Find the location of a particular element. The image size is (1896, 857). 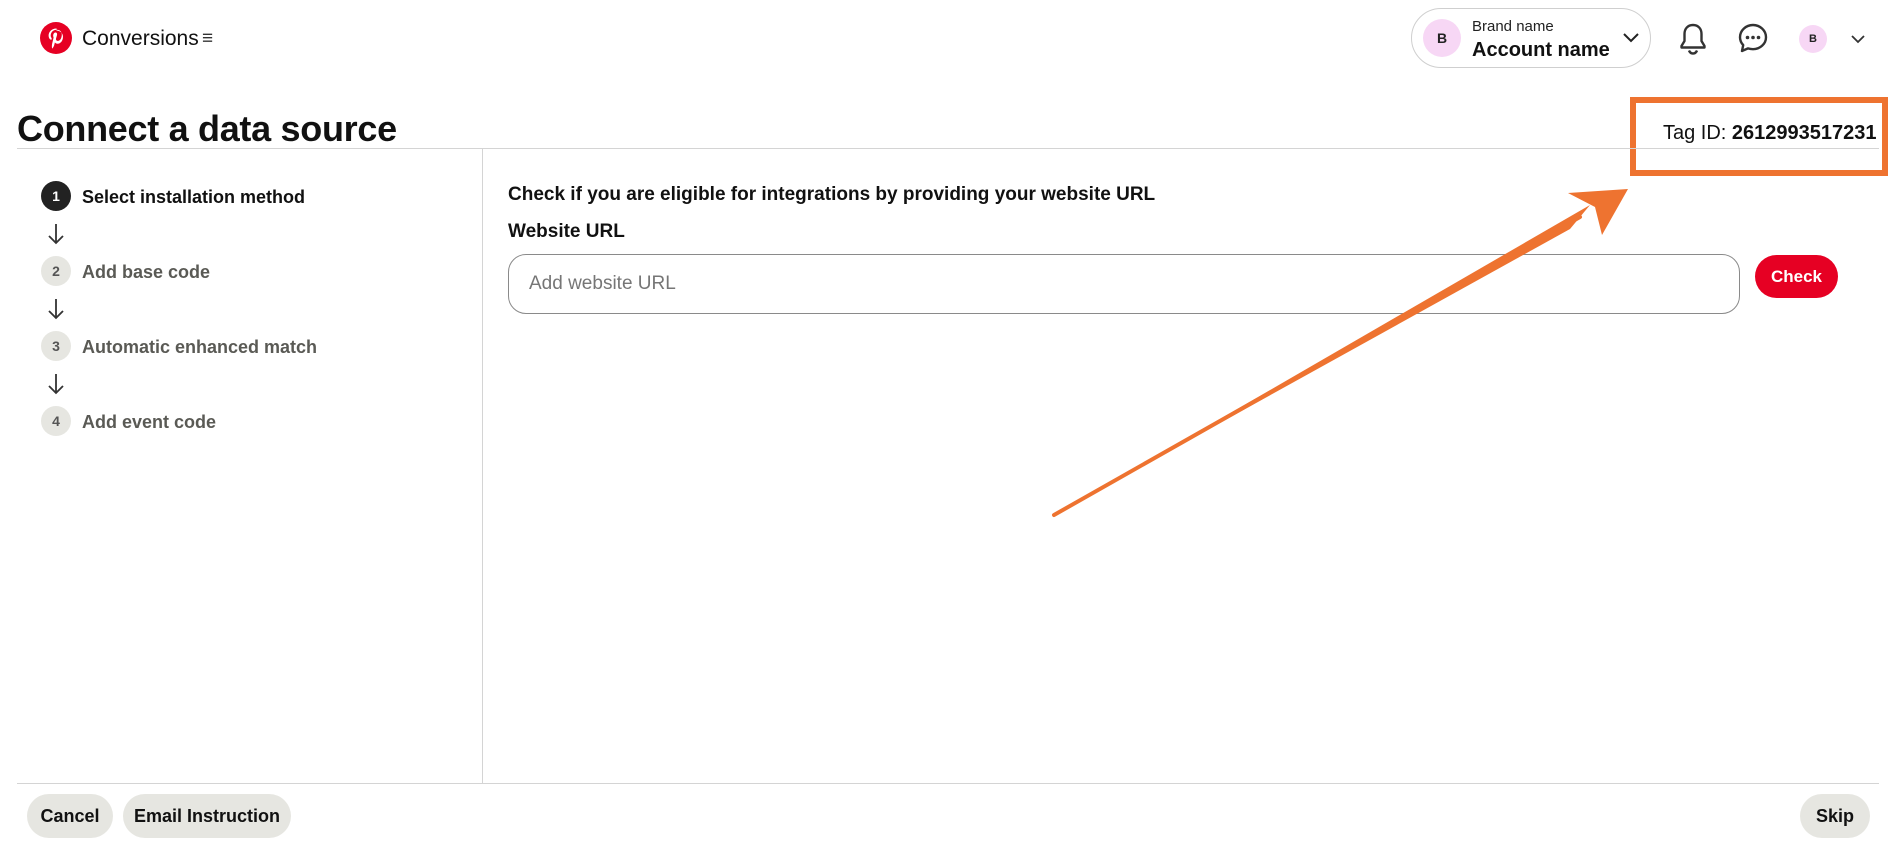

step-label-3: Automatic enhanced match is located at coordinates (199, 347).